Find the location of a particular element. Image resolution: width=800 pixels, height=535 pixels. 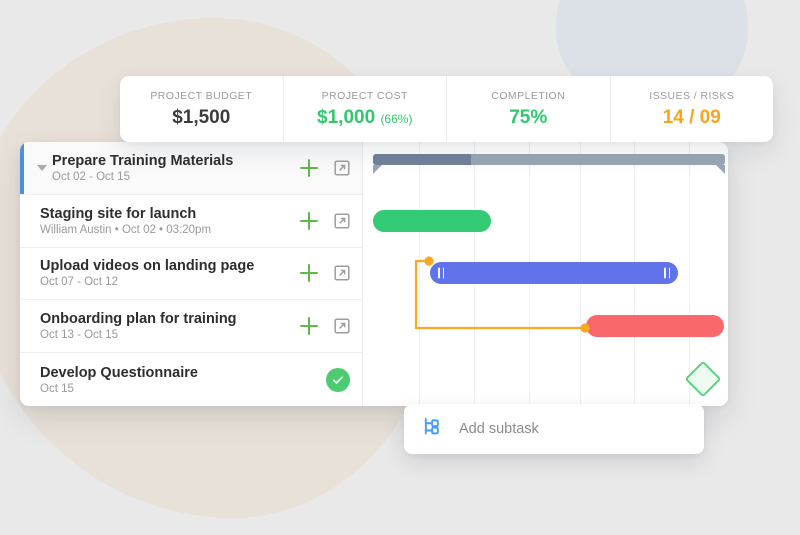

collapse-chevron-down-icon is located at coordinates (42, 167).